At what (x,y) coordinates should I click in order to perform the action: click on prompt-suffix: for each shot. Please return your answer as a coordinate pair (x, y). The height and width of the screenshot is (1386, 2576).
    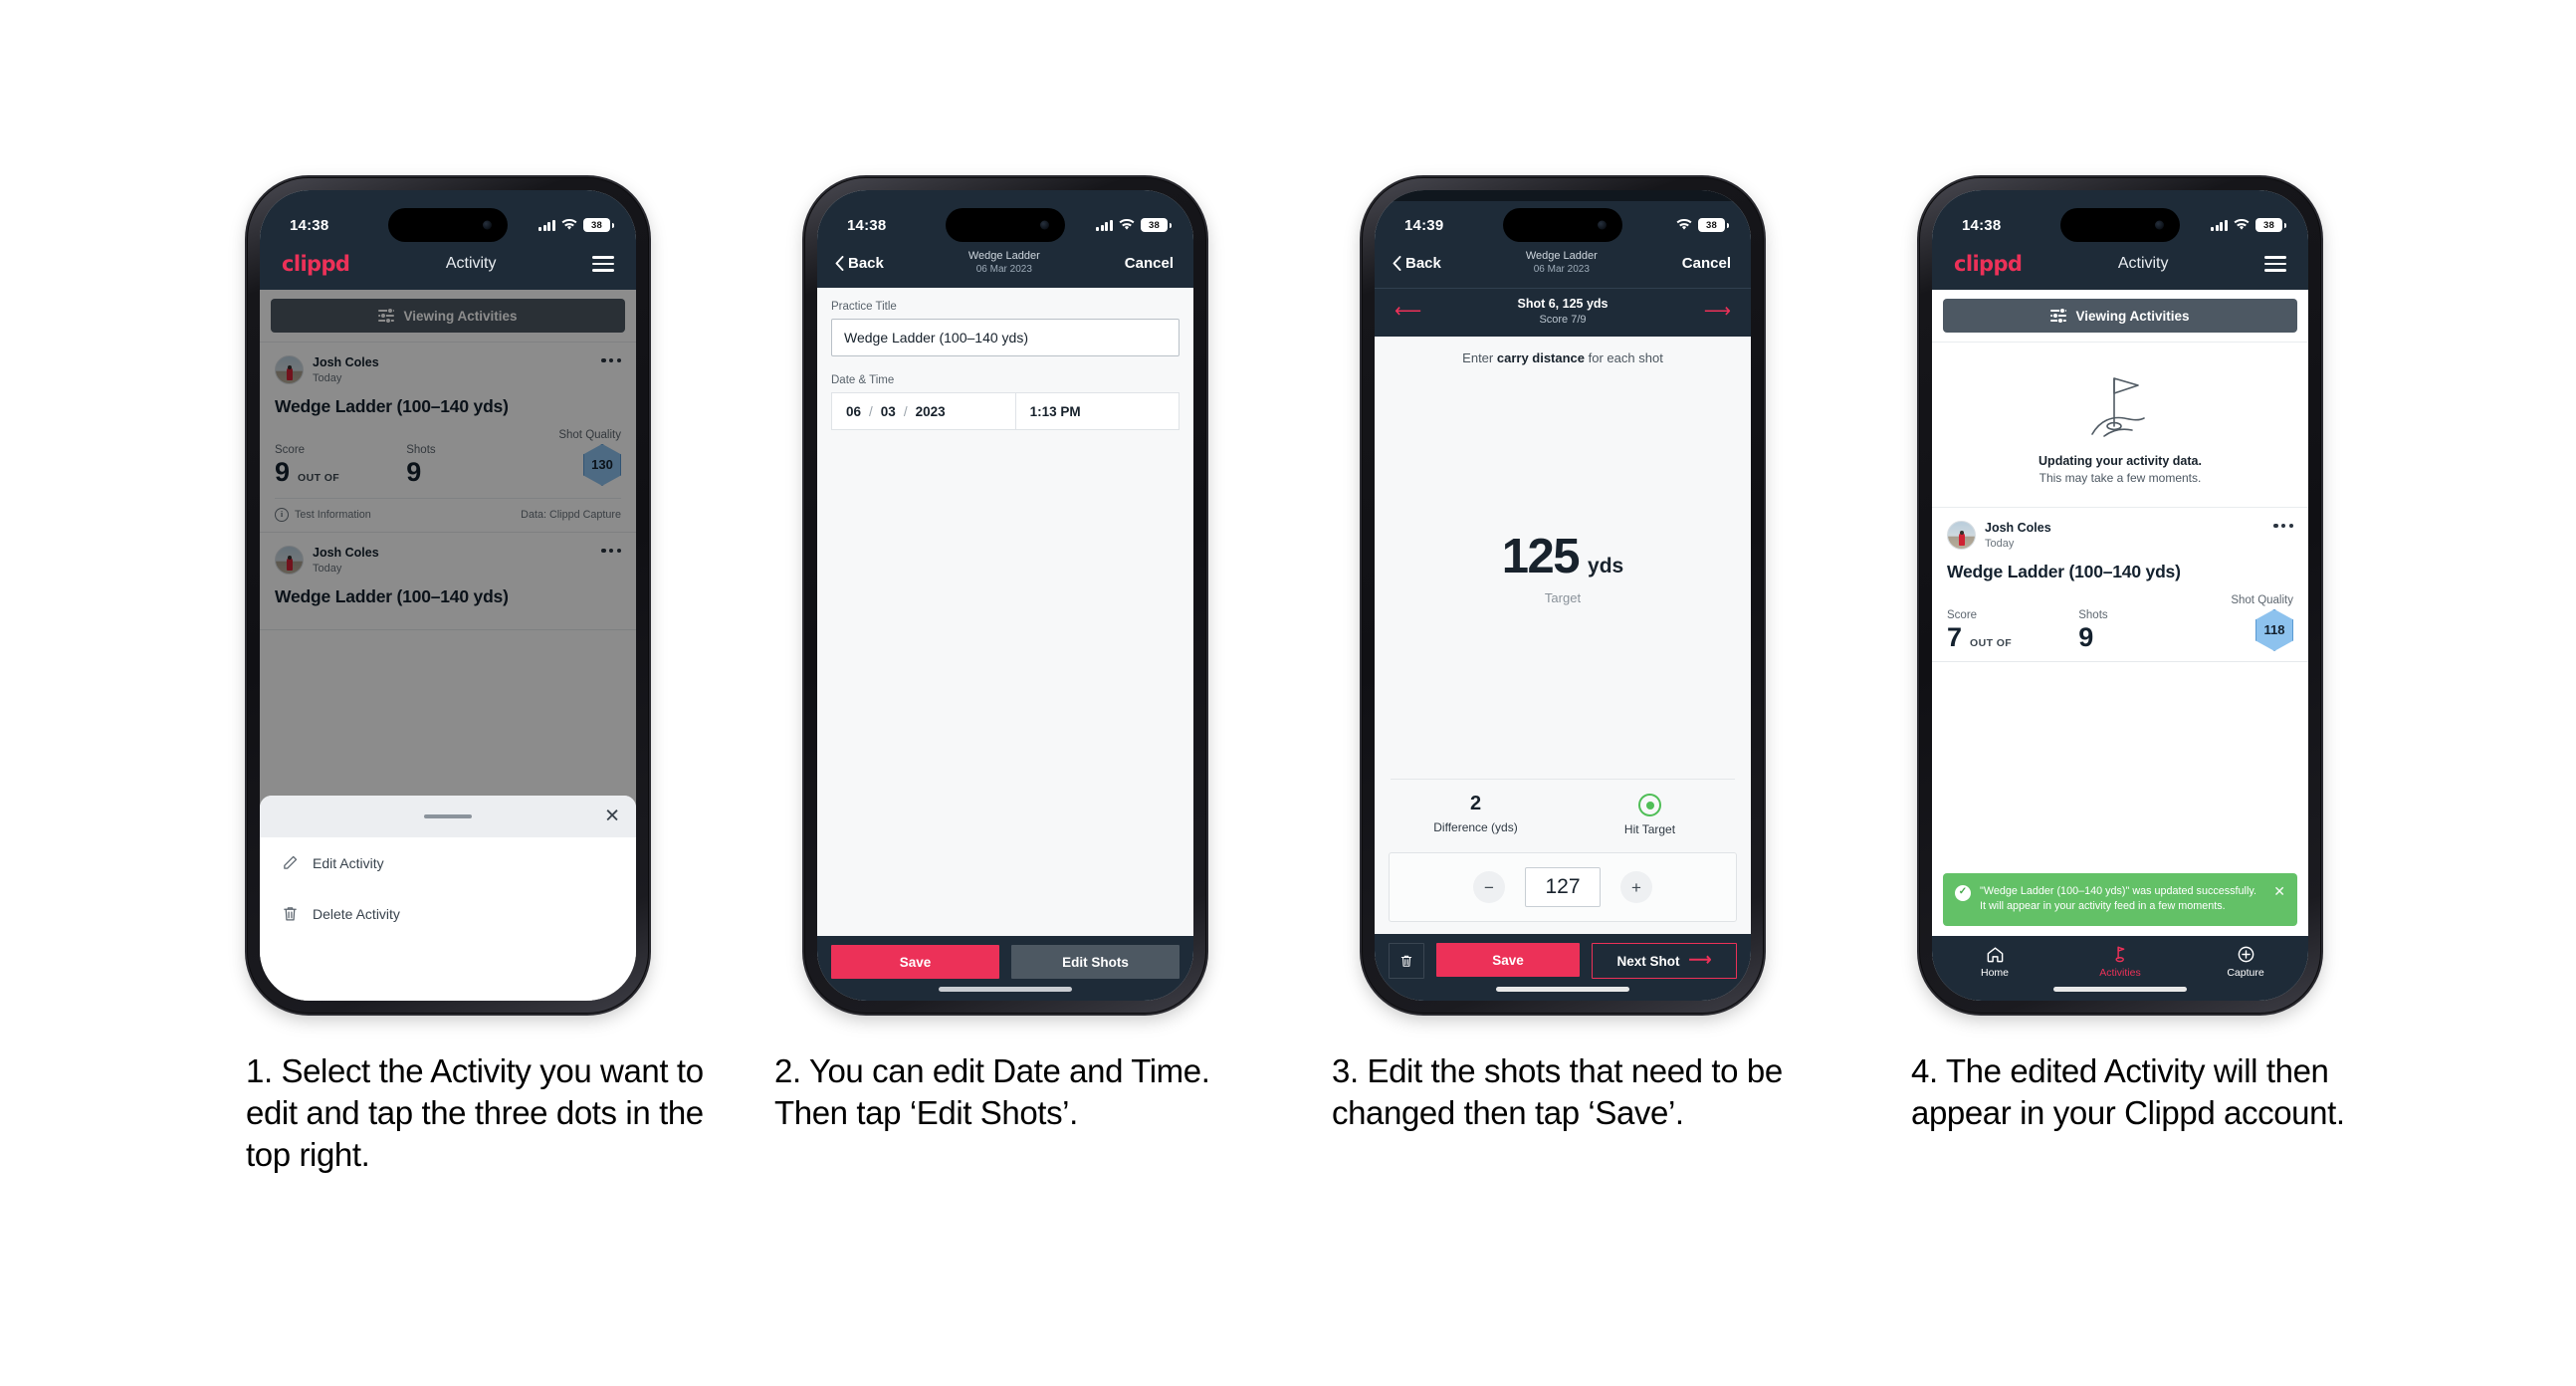
    Looking at the image, I should click on (1624, 357).